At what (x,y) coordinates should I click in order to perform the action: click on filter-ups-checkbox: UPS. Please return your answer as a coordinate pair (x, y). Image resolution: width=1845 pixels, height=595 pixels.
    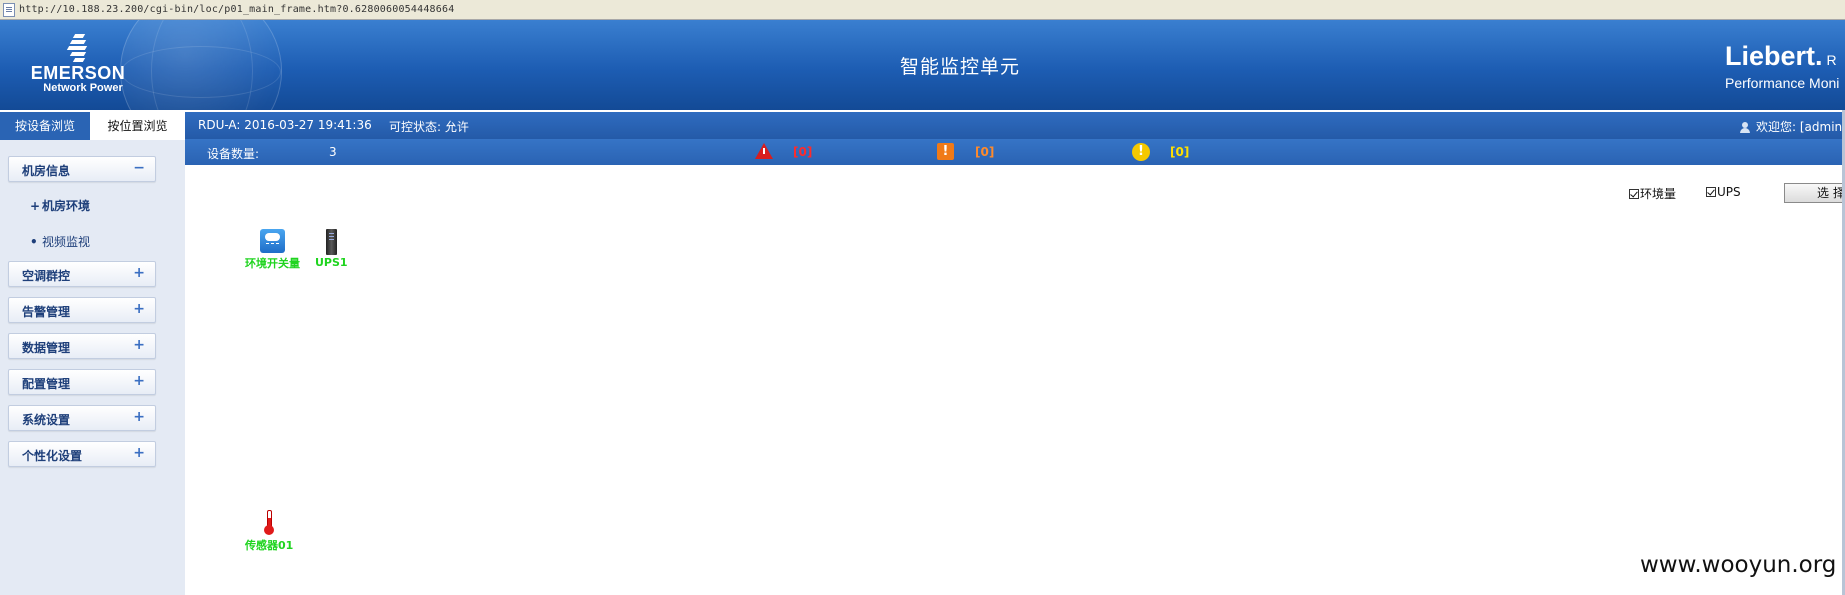
    Looking at the image, I should click on (1723, 192).